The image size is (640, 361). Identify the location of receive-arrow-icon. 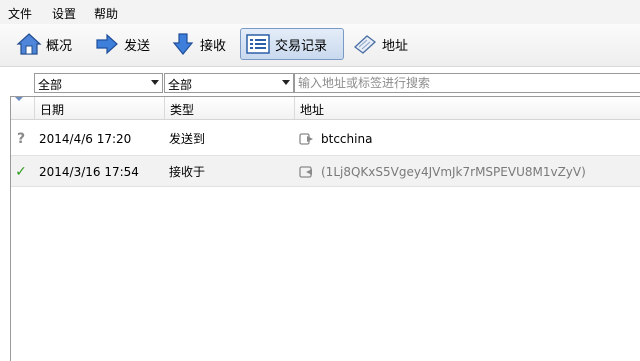
(183, 44).